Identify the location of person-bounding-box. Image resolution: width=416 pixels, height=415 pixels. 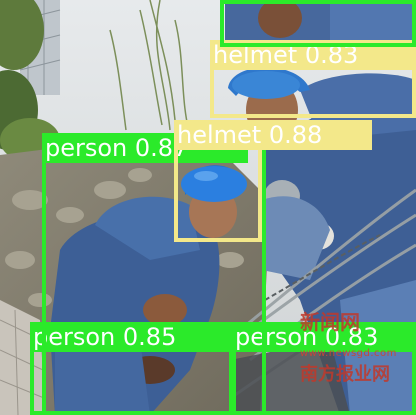
(318, 23).